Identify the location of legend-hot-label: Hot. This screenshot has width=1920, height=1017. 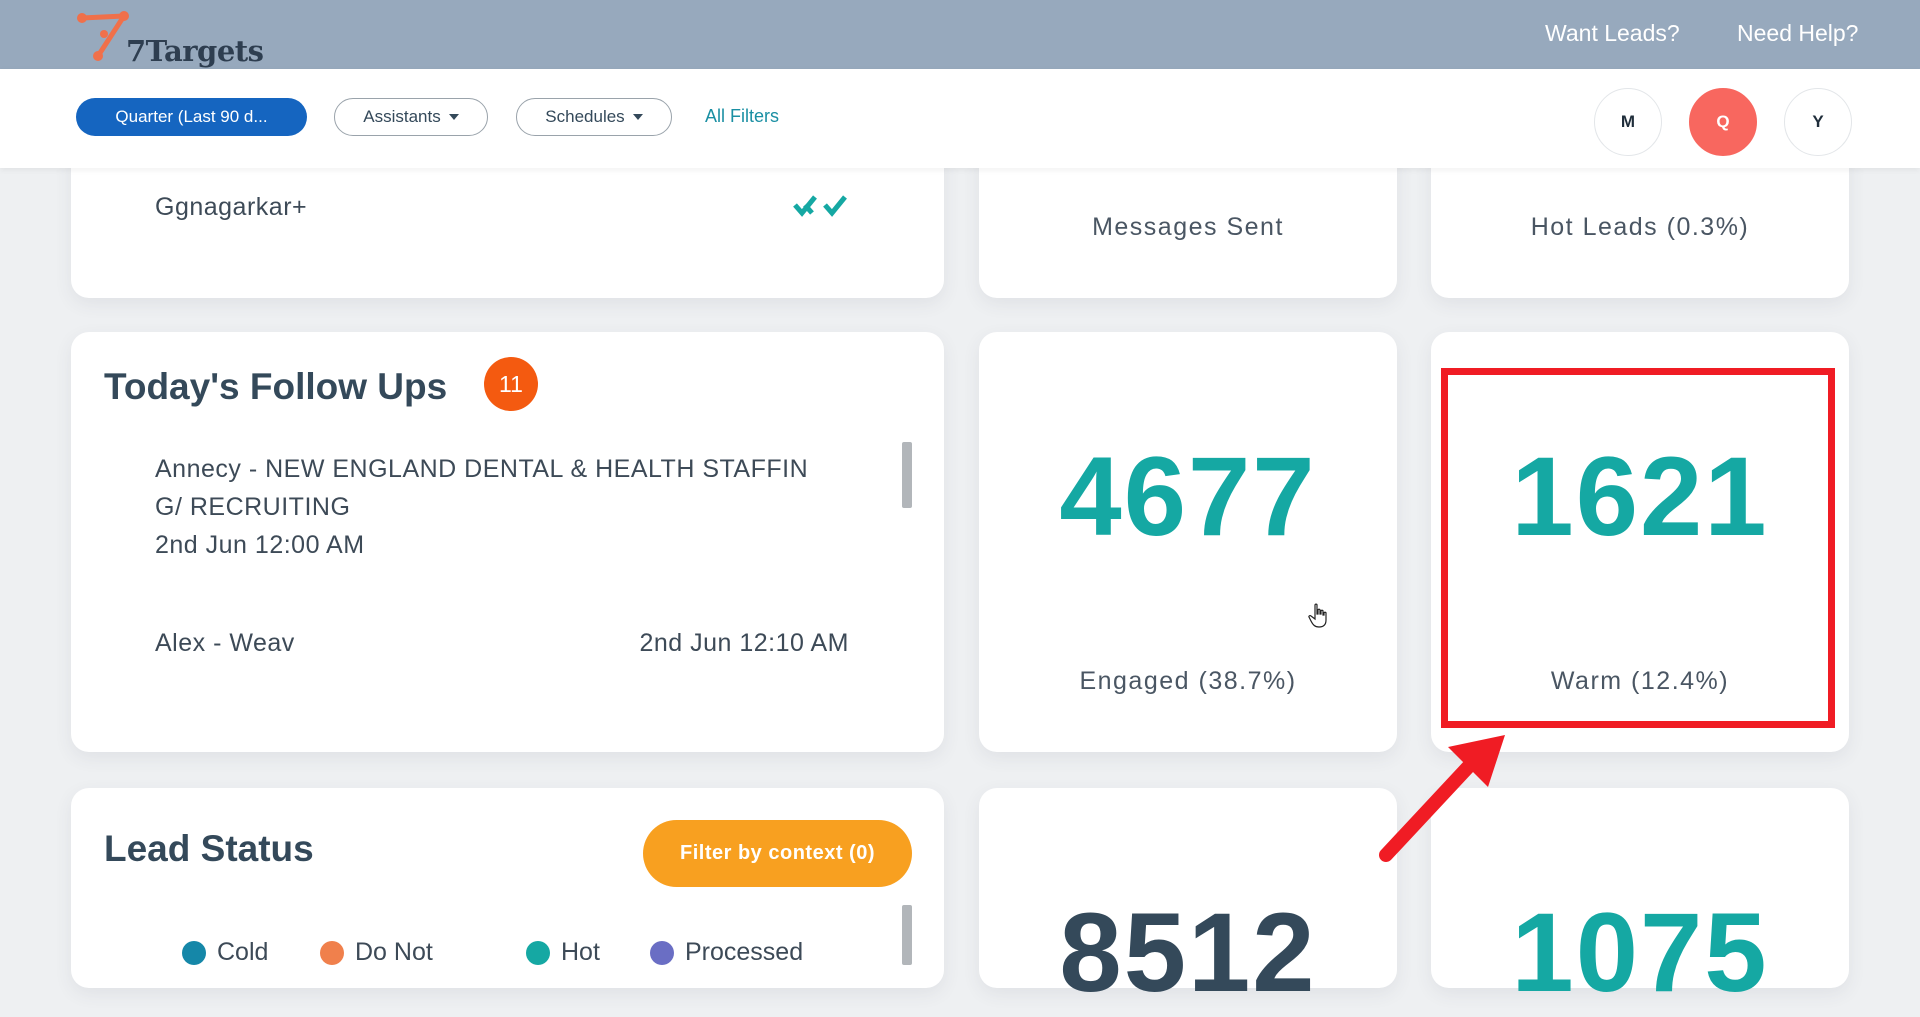
(580, 952).